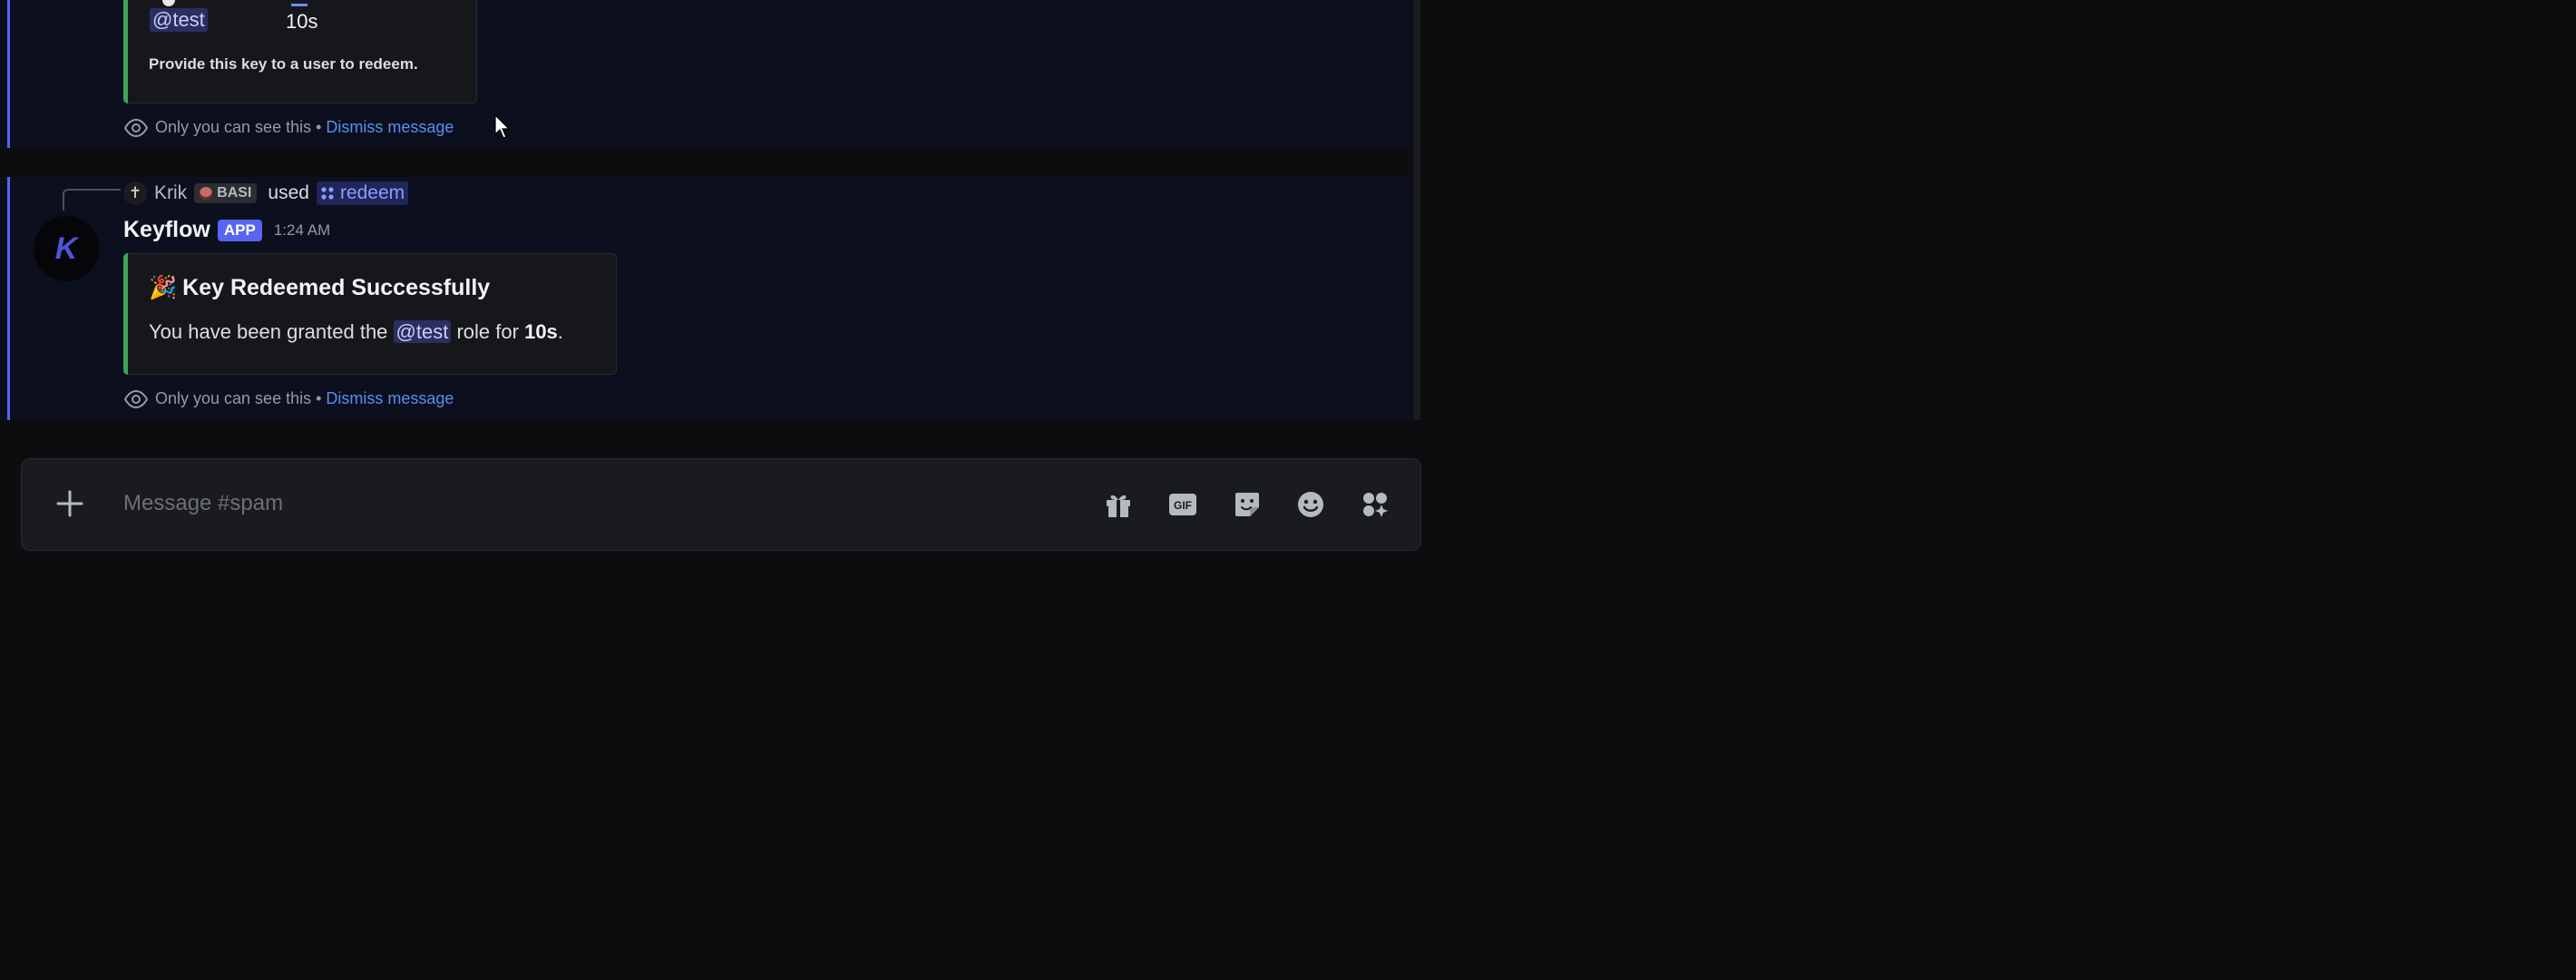  I want to click on reply-spine, so click(92, 200).